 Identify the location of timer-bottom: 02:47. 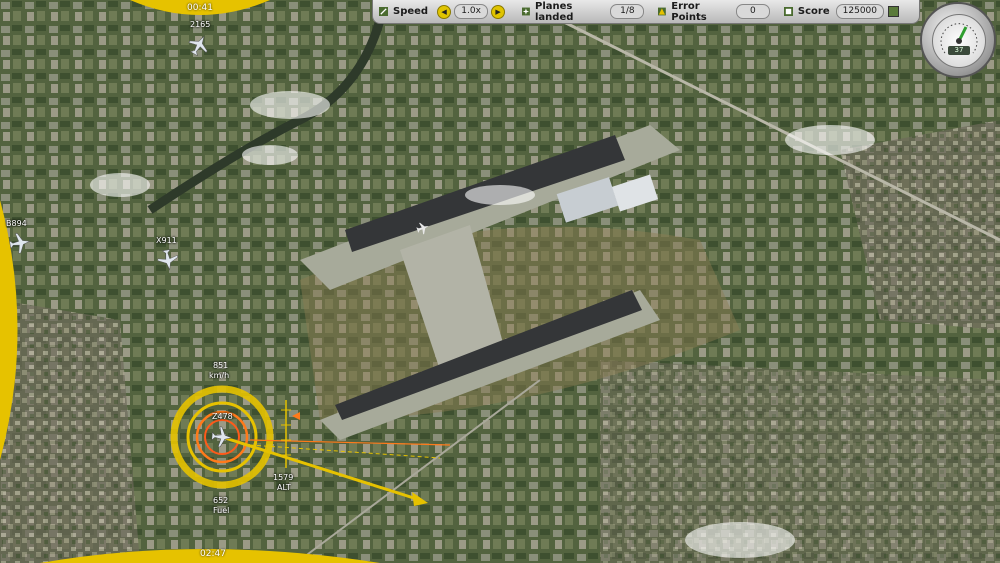
(213, 554).